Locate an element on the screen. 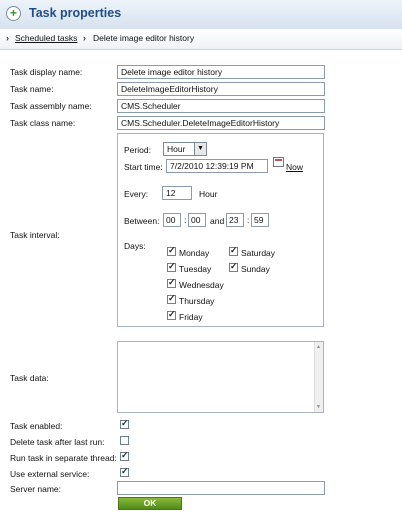 The image size is (402, 519). display-name-label: Task display name: is located at coordinates (46, 72).